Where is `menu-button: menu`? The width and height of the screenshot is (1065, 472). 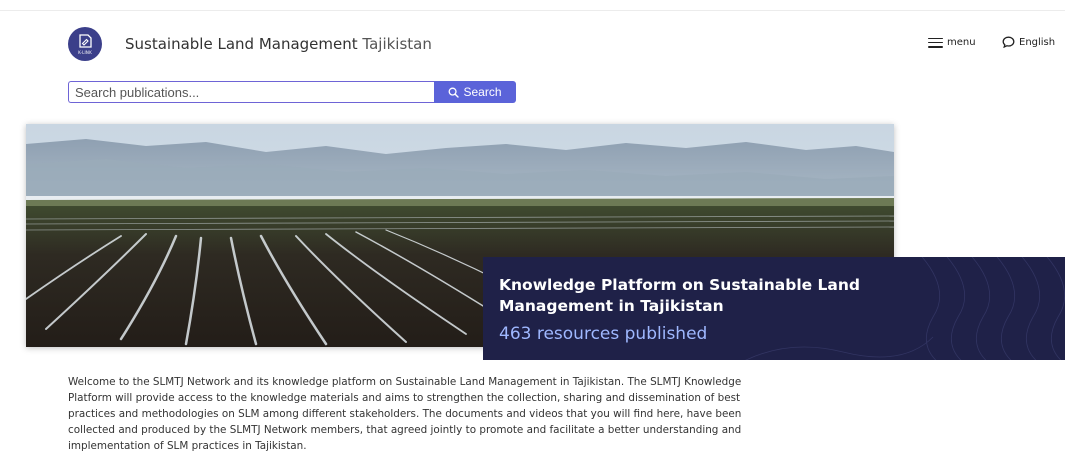 menu-button: menu is located at coordinates (952, 42).